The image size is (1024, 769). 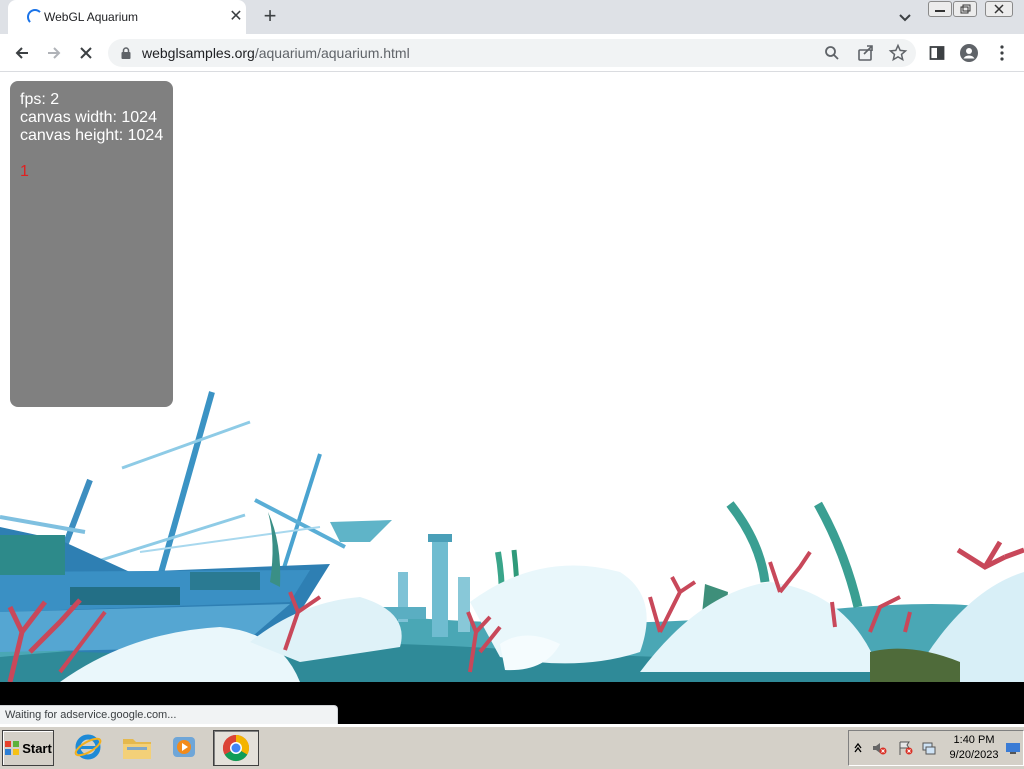 I want to click on media-player-icon, so click(x=184, y=747).